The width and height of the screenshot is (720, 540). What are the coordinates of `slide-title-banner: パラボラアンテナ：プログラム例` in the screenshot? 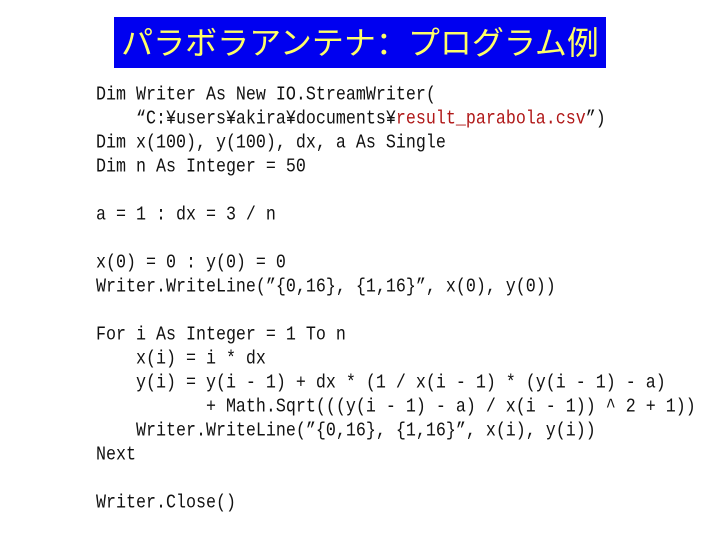 It's located at (360, 42).